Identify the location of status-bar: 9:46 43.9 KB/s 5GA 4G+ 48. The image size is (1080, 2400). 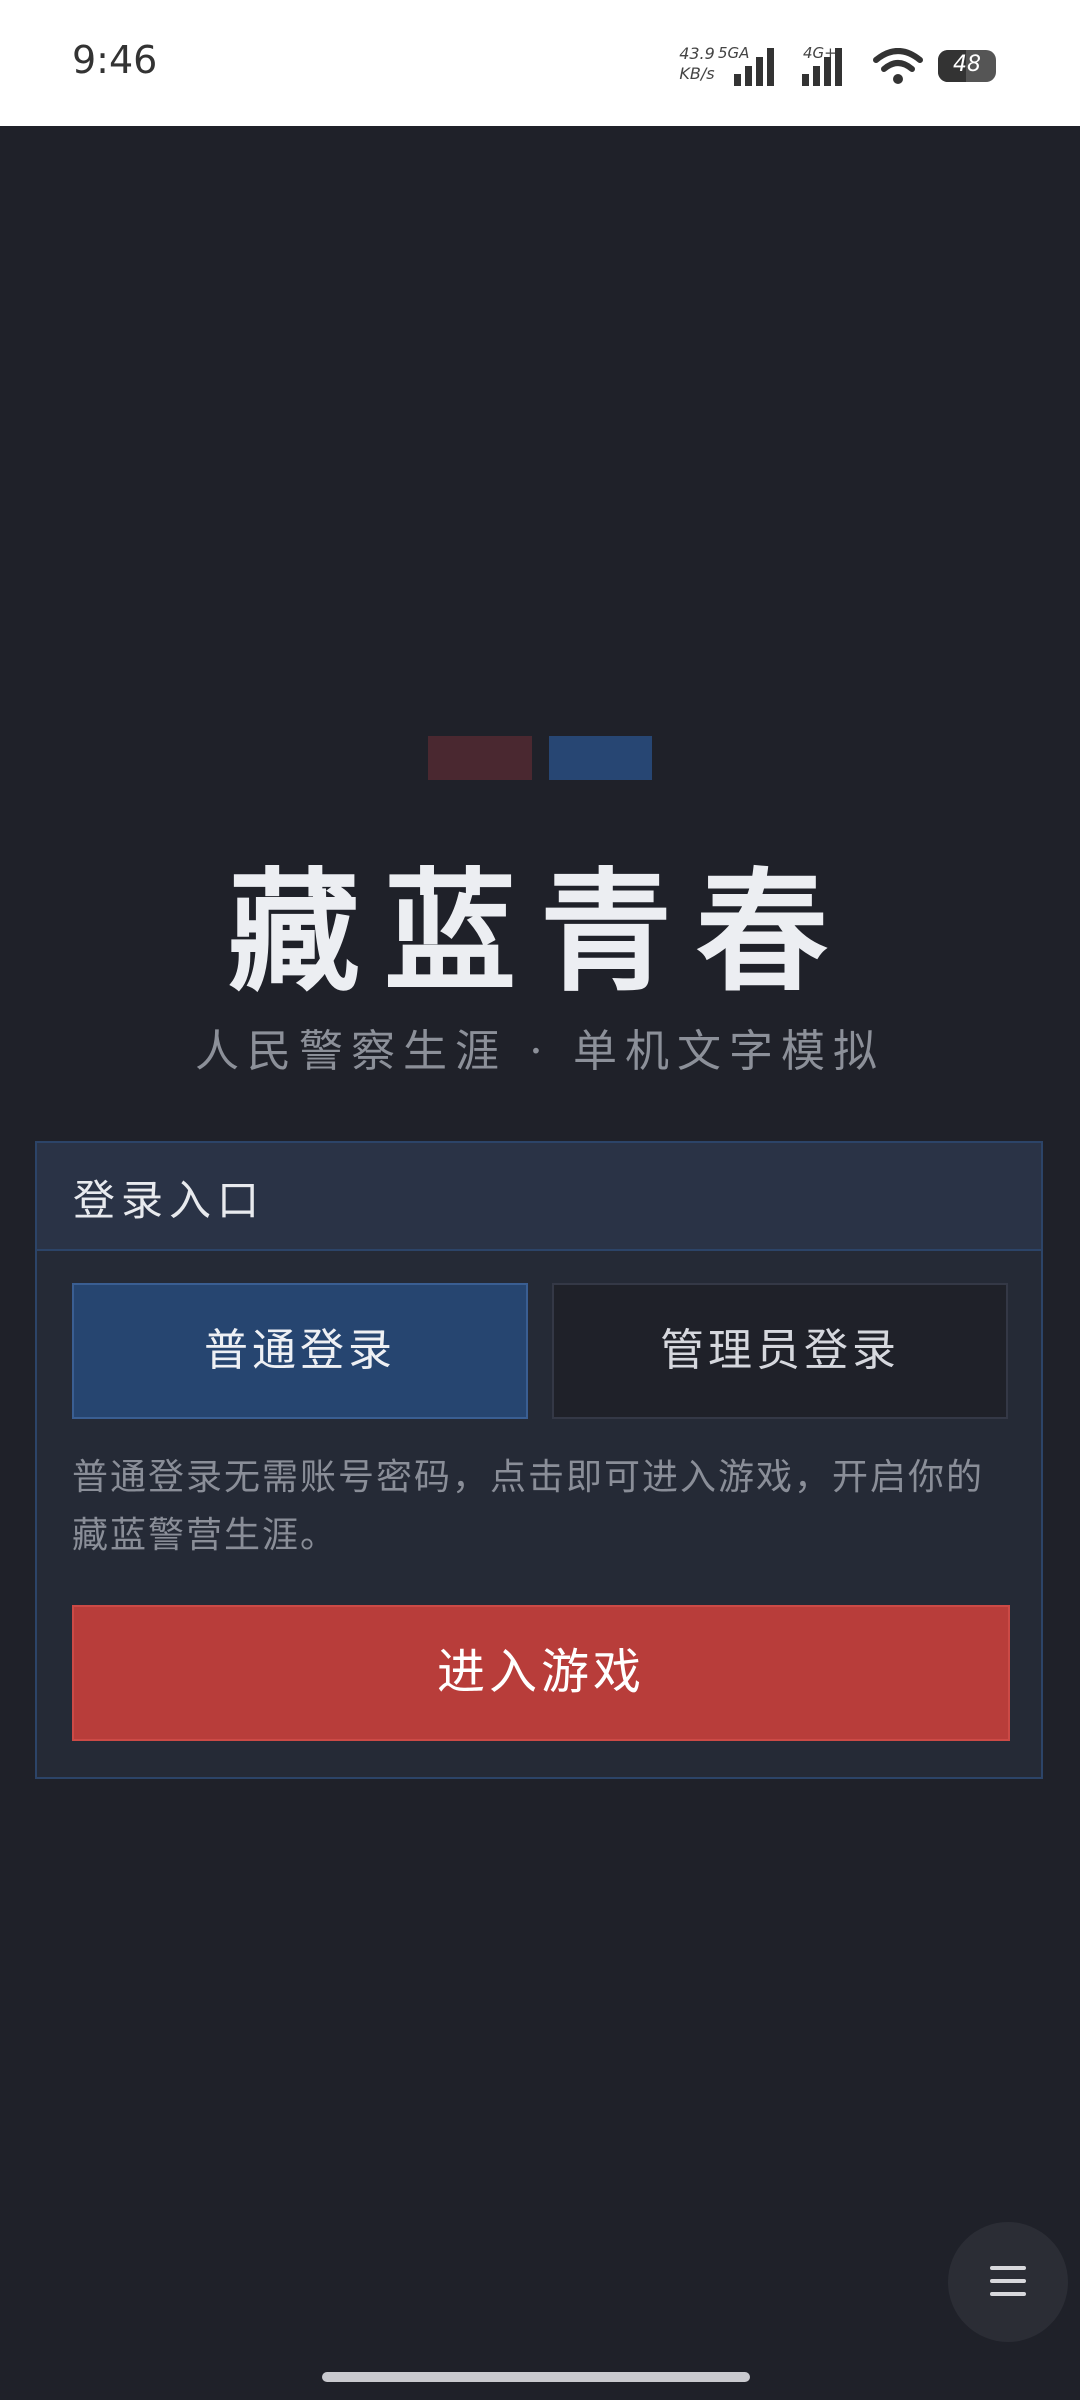
(540, 63).